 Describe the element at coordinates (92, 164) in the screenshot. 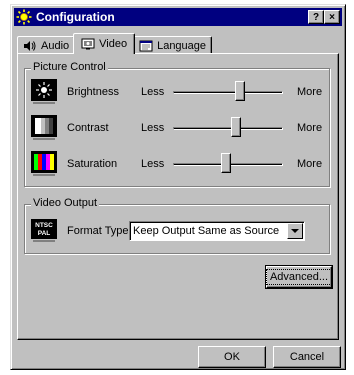

I see `saturation-label: Saturation` at that location.